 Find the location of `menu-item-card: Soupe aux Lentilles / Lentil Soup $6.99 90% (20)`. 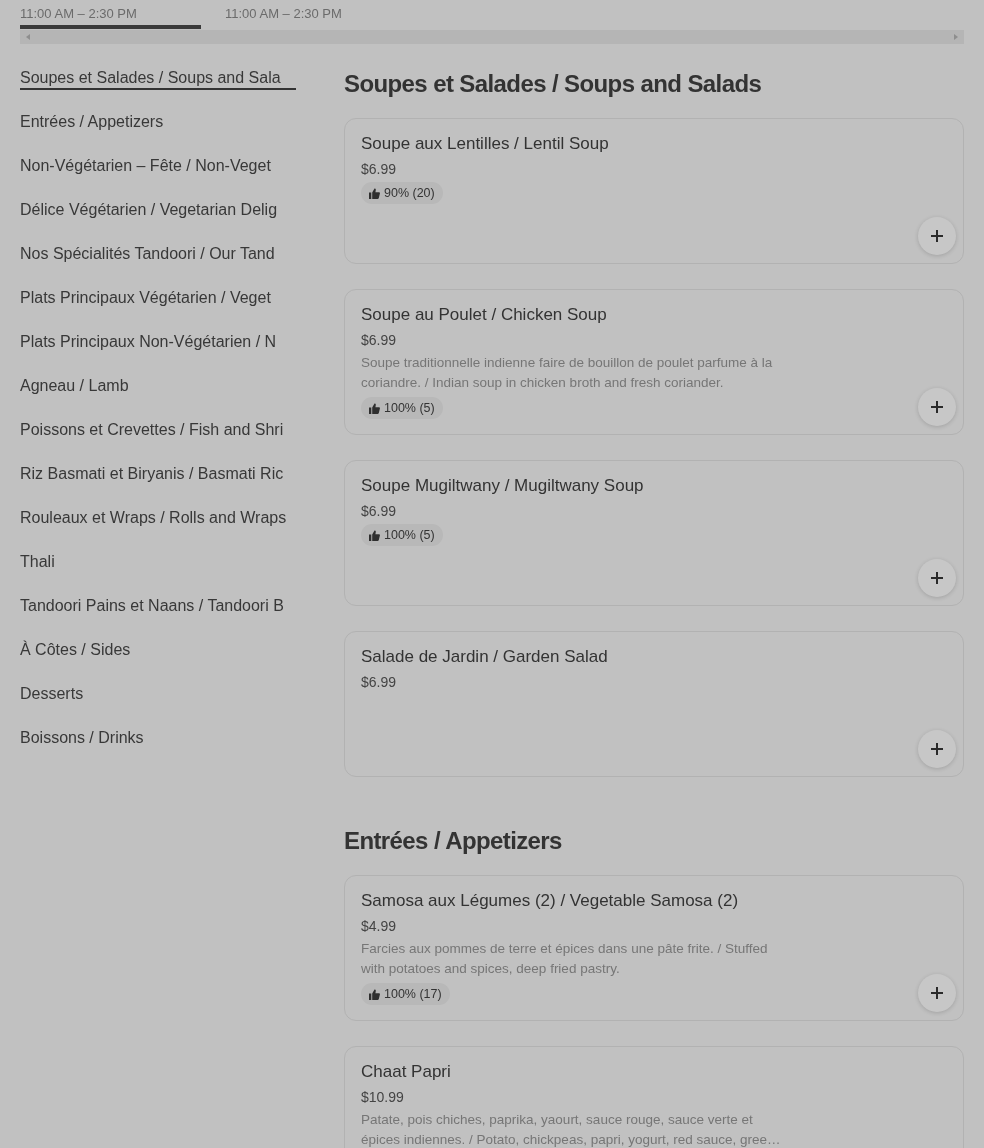

menu-item-card: Soupe aux Lentilles / Lentil Soup $6.99 90% (20) is located at coordinates (654, 191).